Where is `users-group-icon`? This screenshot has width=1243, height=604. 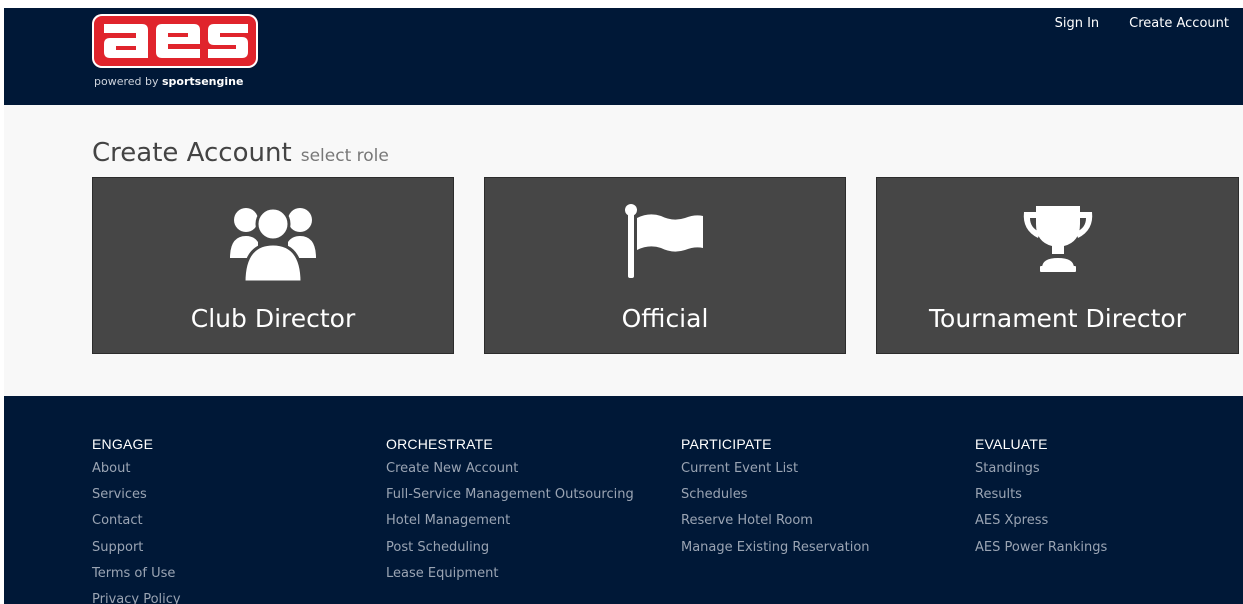
users-group-icon is located at coordinates (273, 245).